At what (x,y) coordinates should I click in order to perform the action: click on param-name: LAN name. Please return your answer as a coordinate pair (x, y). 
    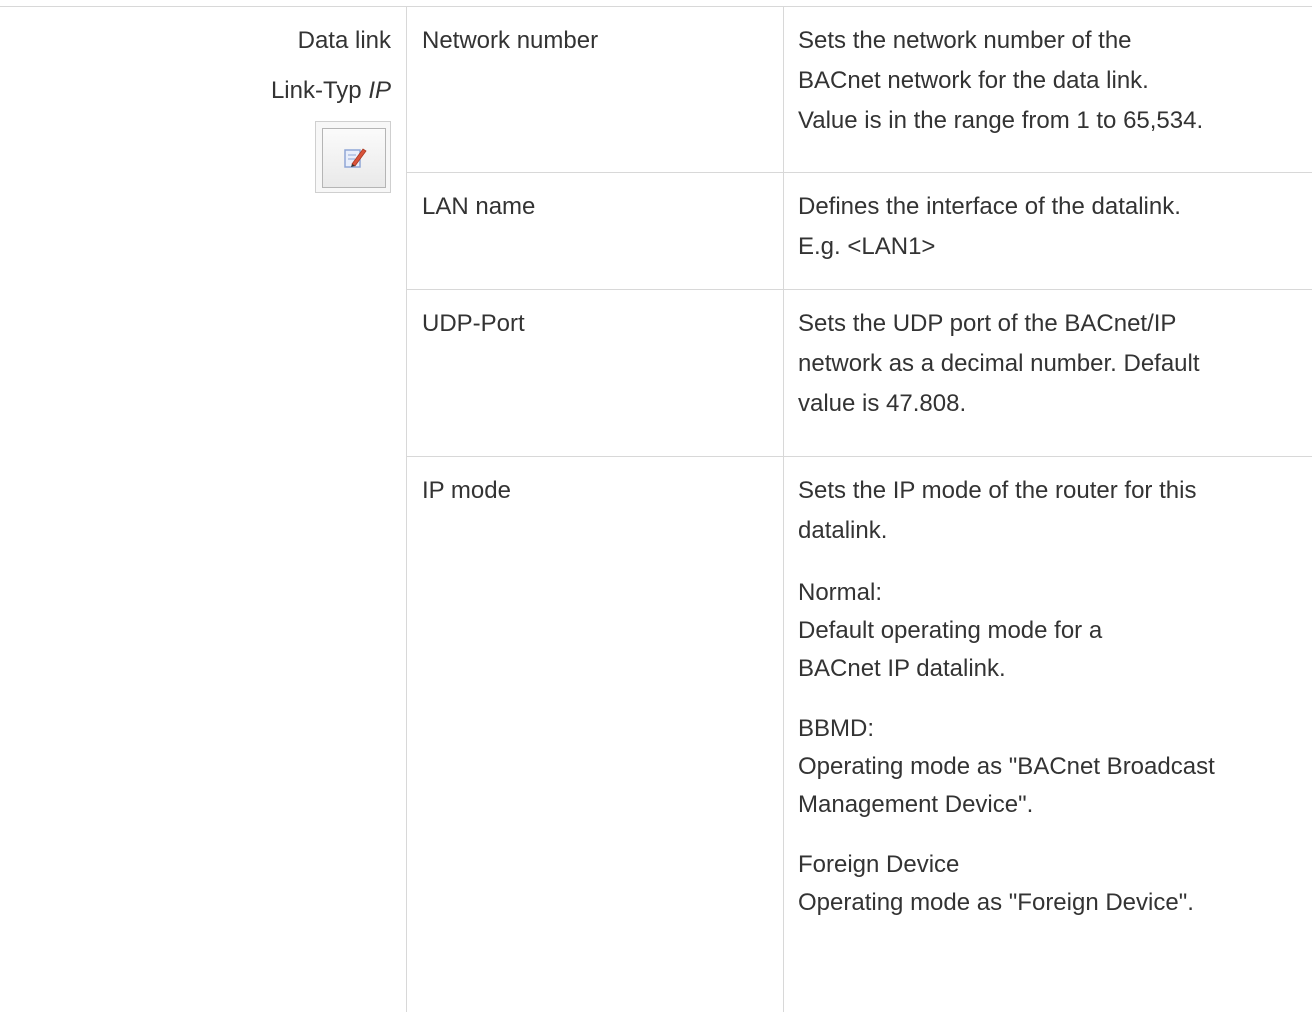
    Looking at the image, I should click on (595, 231).